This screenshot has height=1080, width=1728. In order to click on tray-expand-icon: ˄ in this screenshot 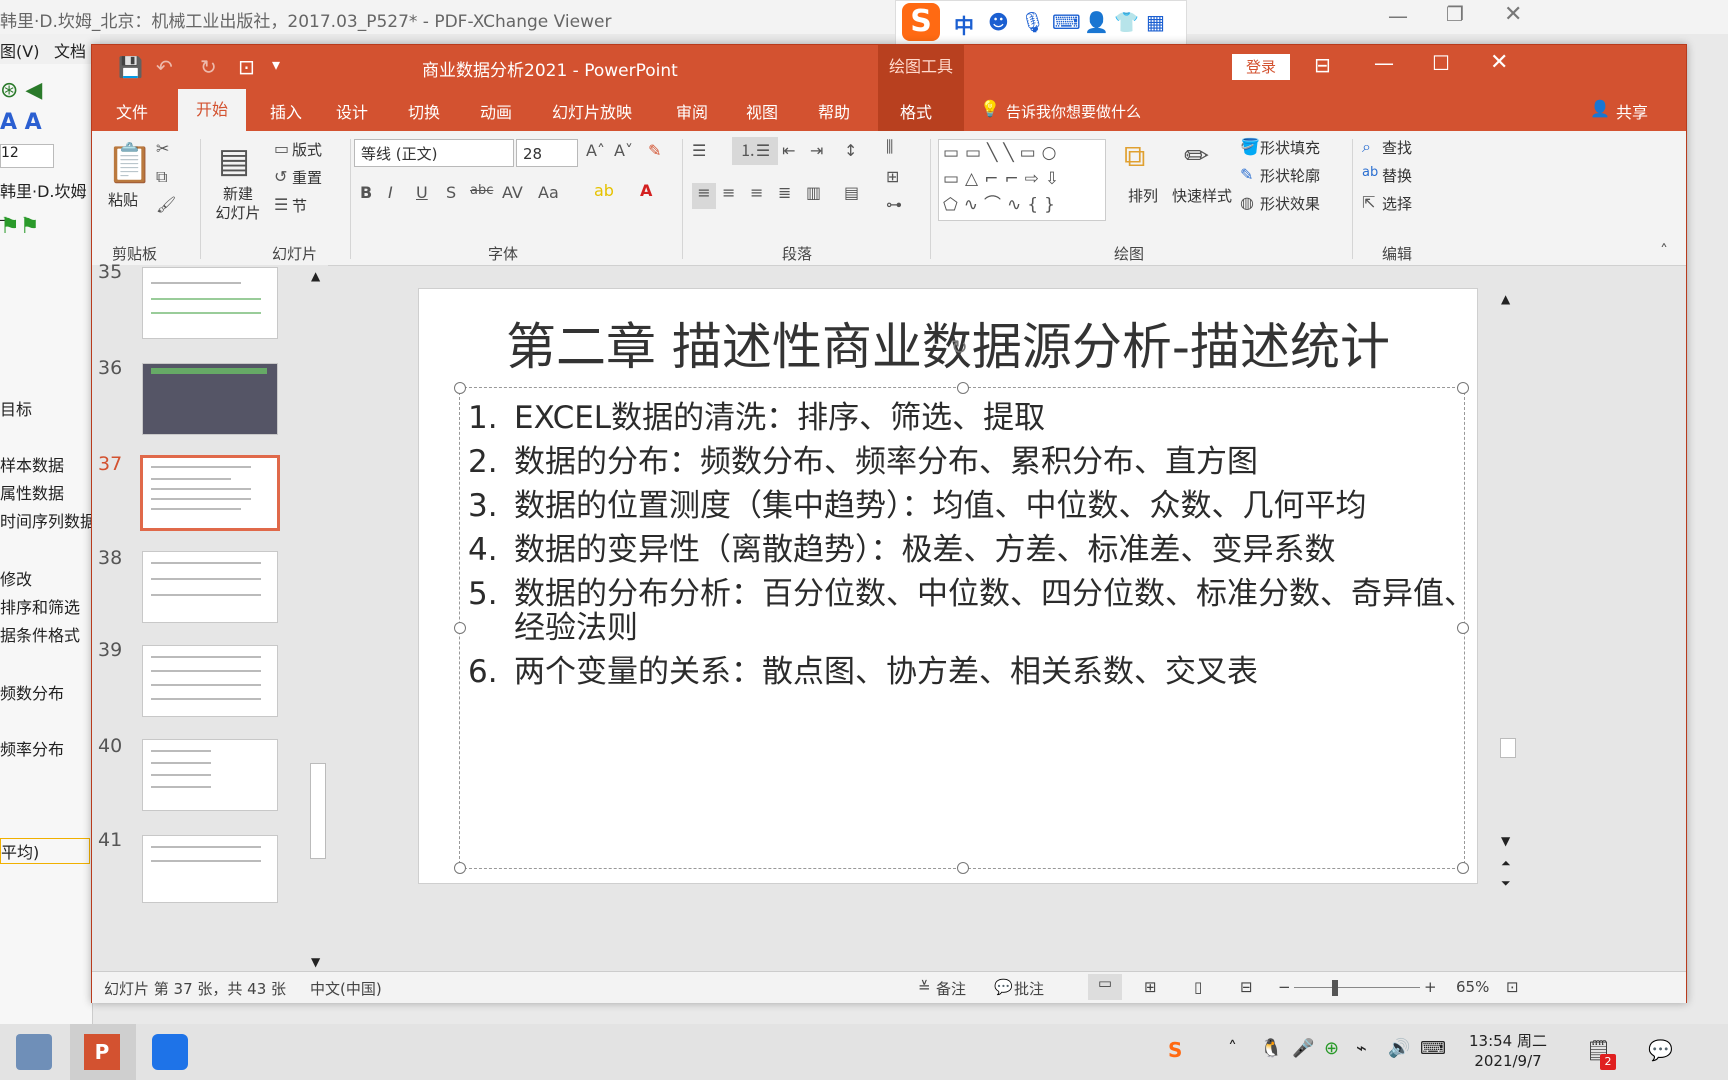, I will do `click(1232, 1048)`.